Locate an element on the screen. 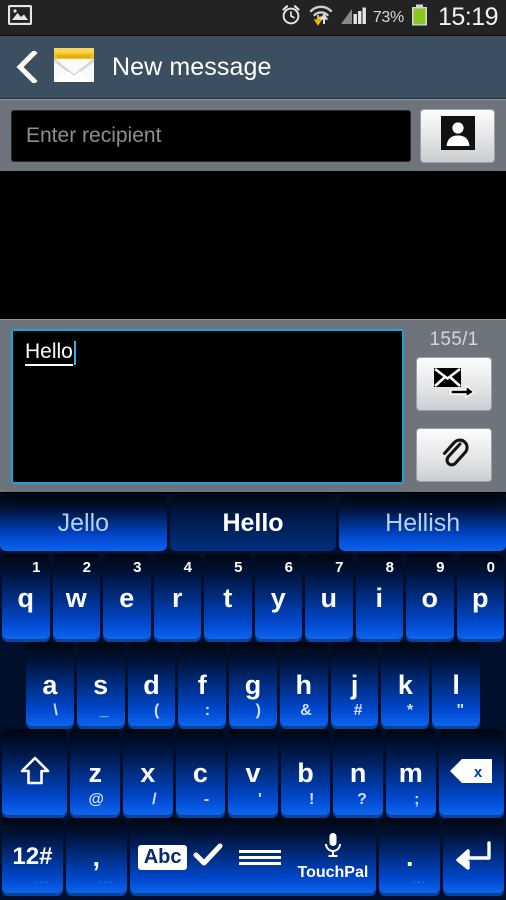  key-number: 9 is located at coordinates (440, 567).